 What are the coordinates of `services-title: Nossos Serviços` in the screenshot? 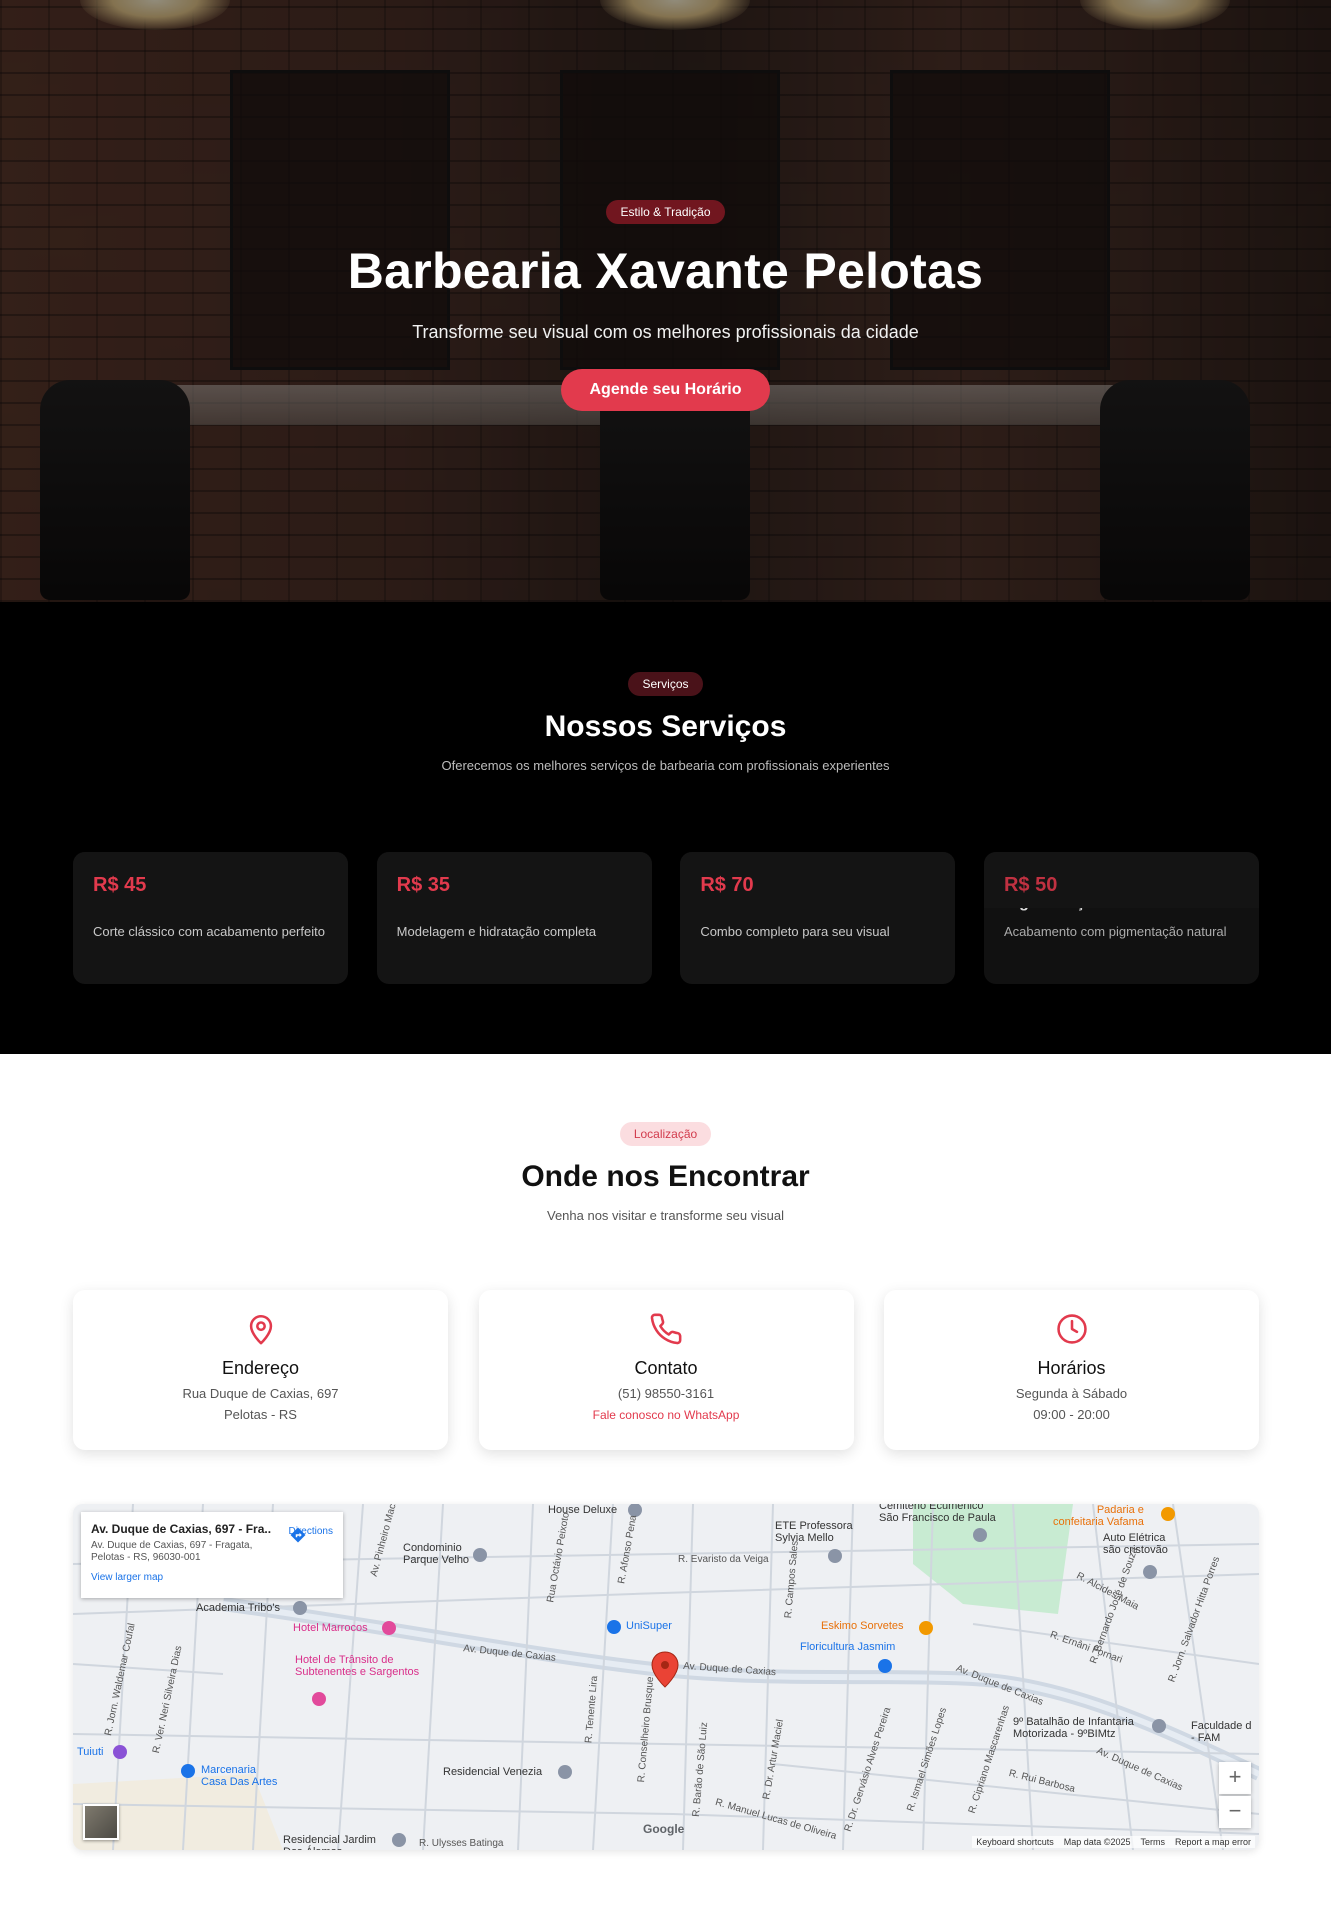 It's located at (665, 726).